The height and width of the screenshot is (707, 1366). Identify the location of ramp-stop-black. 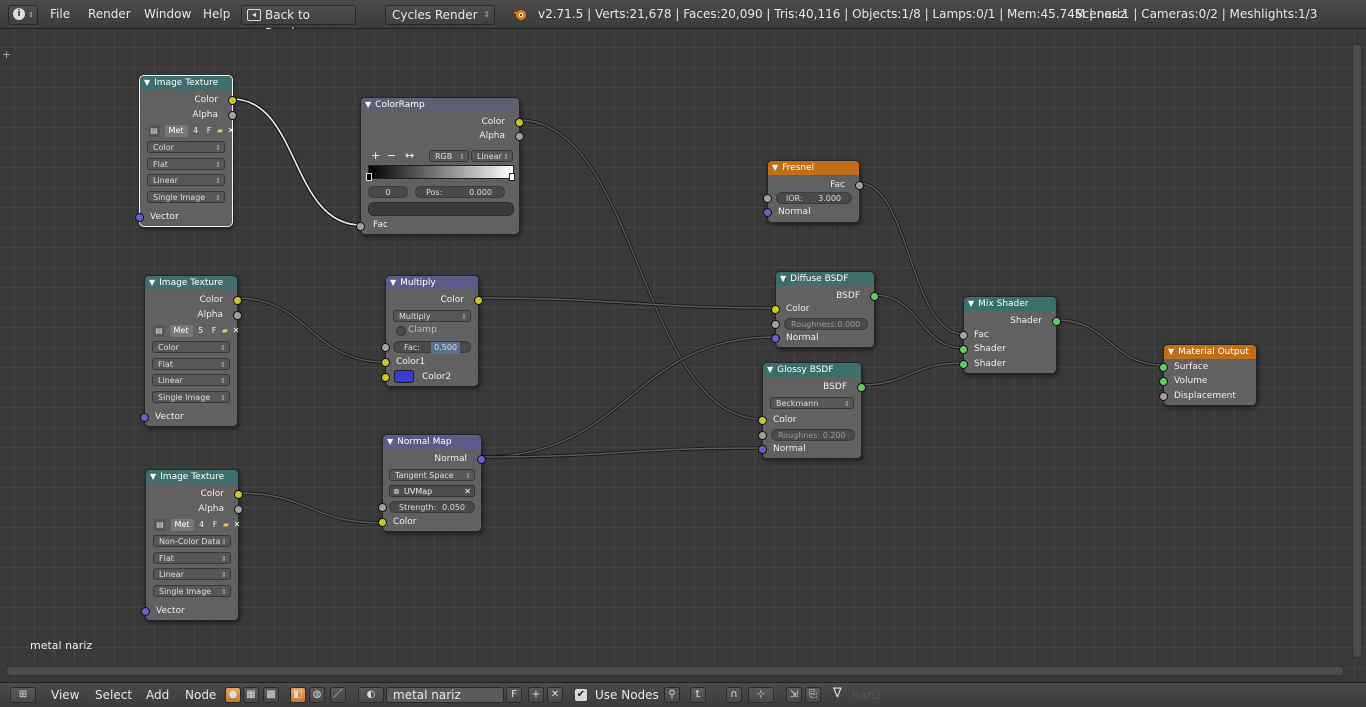
(369, 177).